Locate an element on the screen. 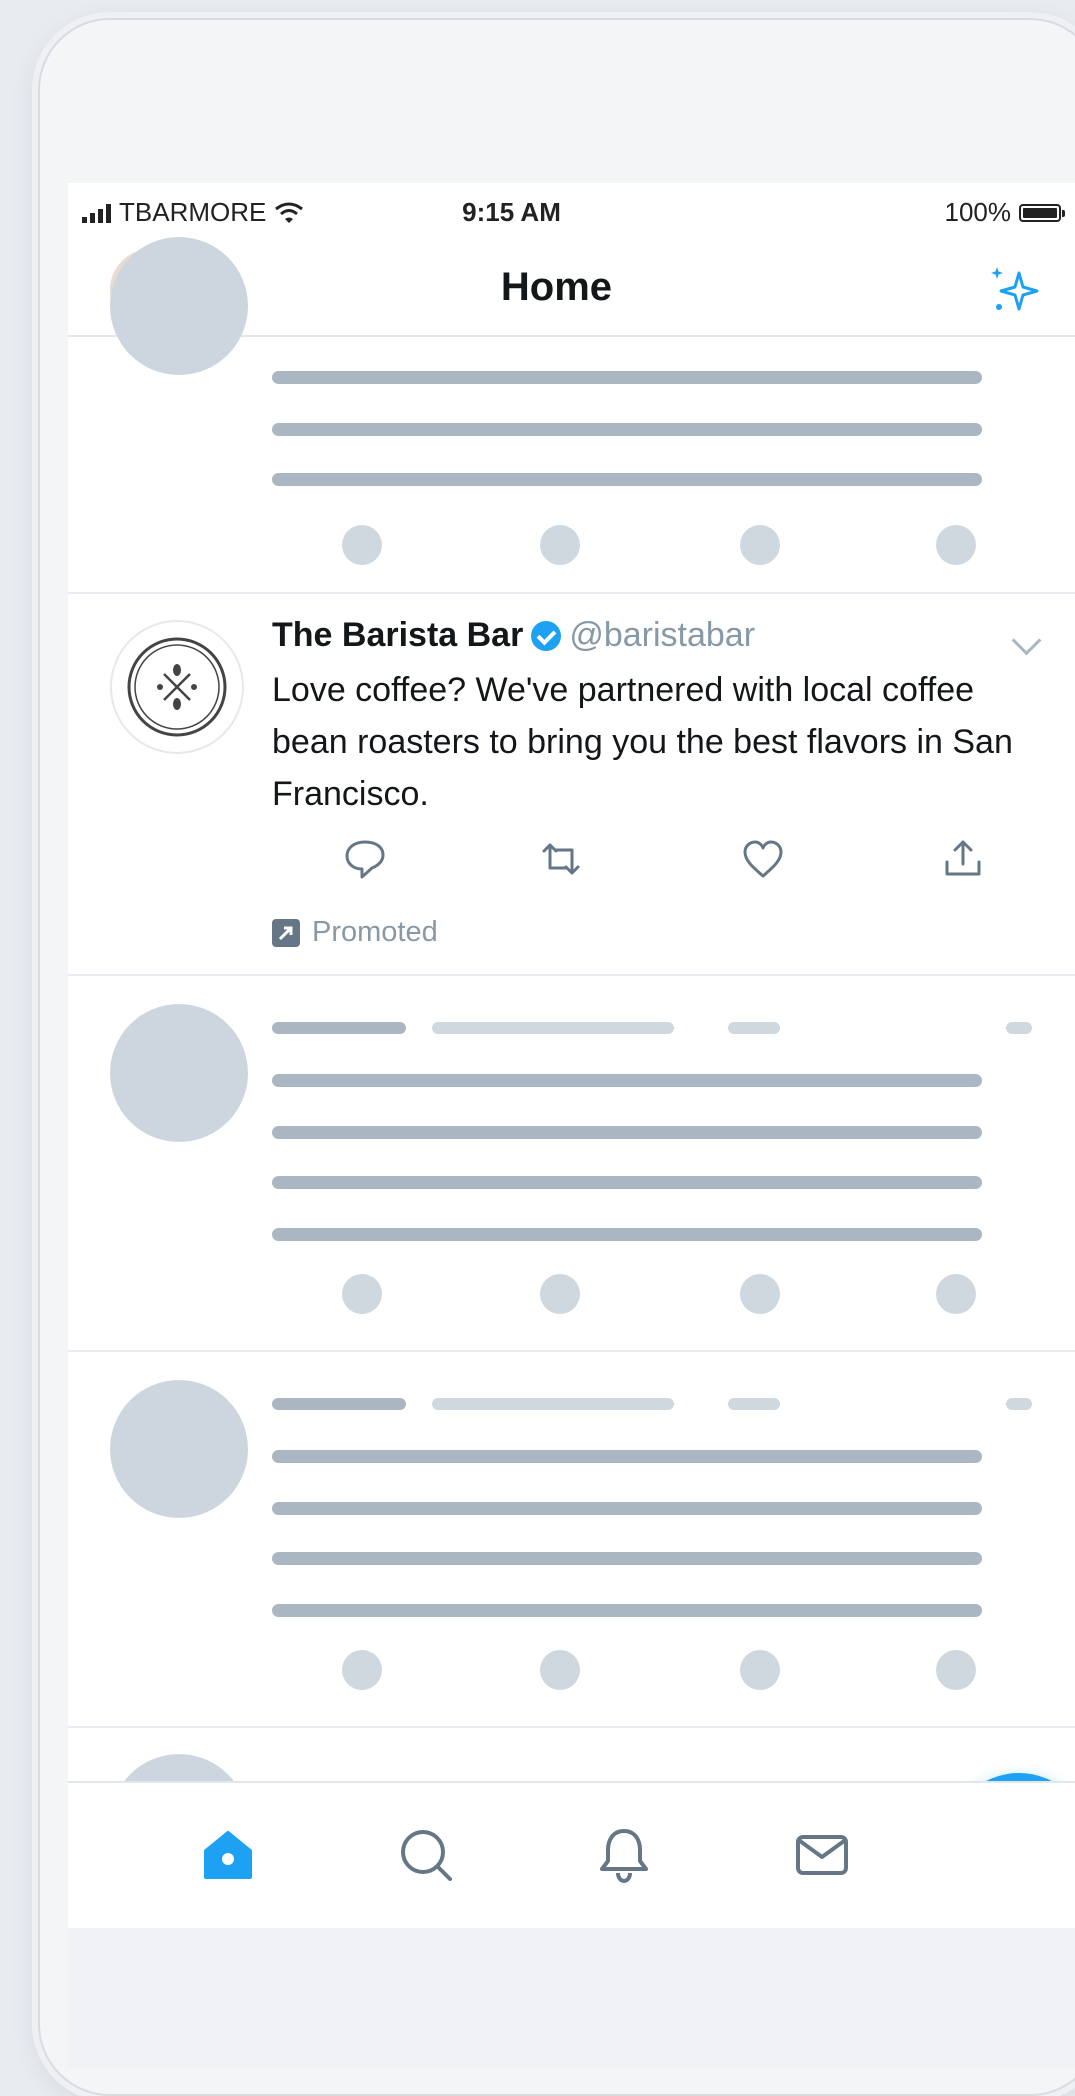  phone-bottom-bezel is located at coordinates (571, 1998).